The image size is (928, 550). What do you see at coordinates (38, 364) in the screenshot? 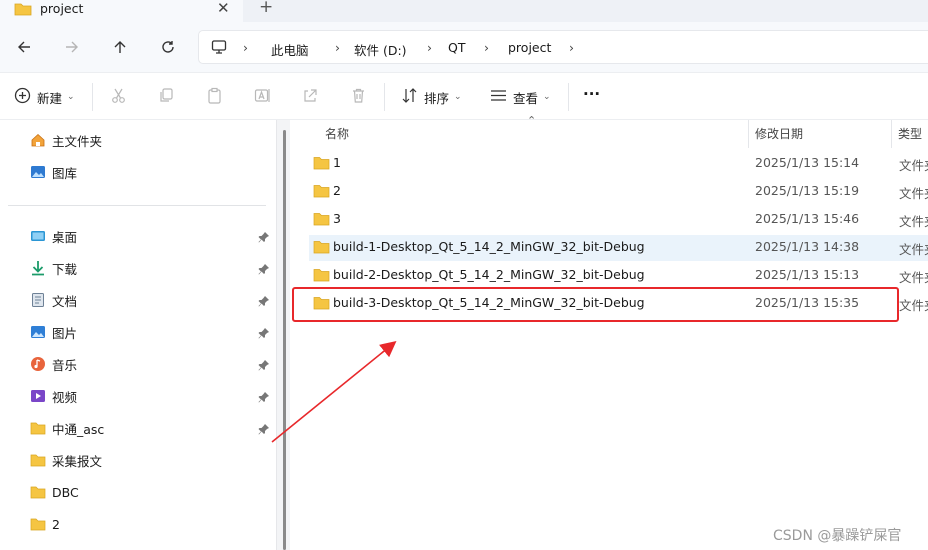
I see `music-icon` at bounding box center [38, 364].